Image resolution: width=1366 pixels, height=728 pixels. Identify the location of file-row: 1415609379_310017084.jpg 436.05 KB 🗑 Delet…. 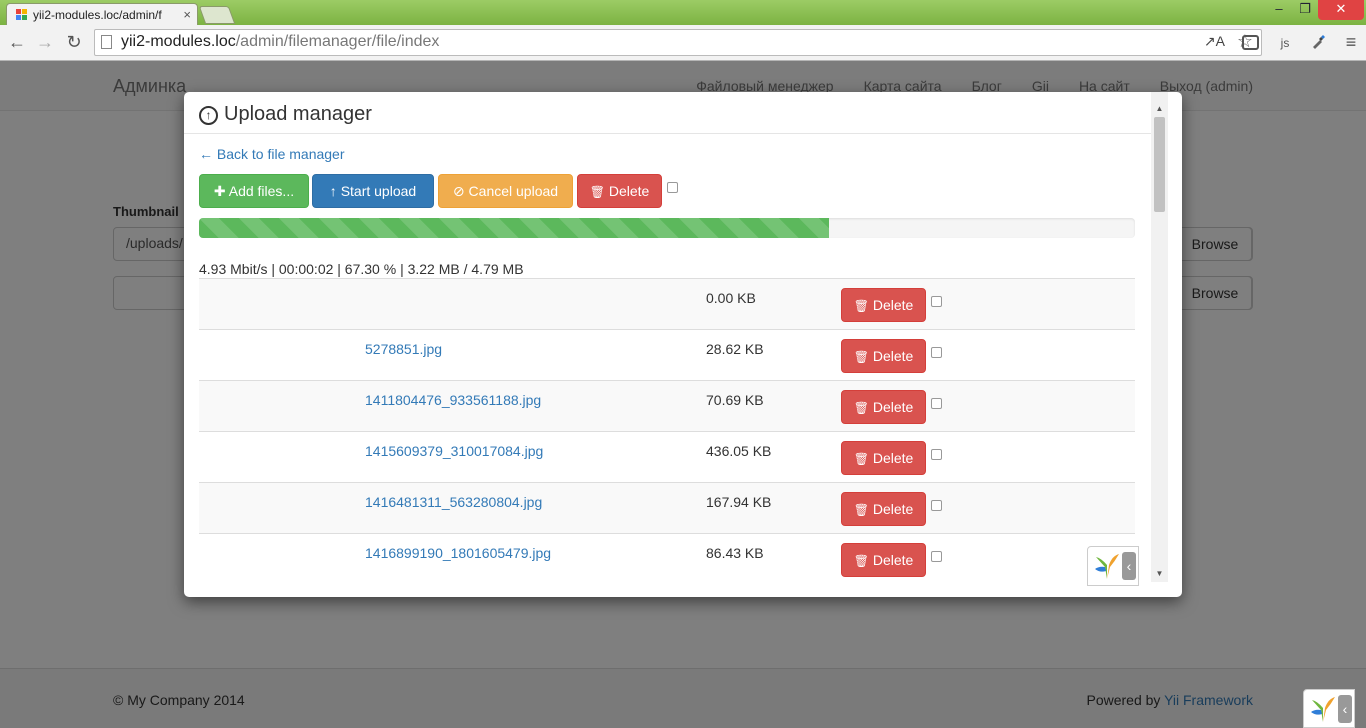
(667, 456).